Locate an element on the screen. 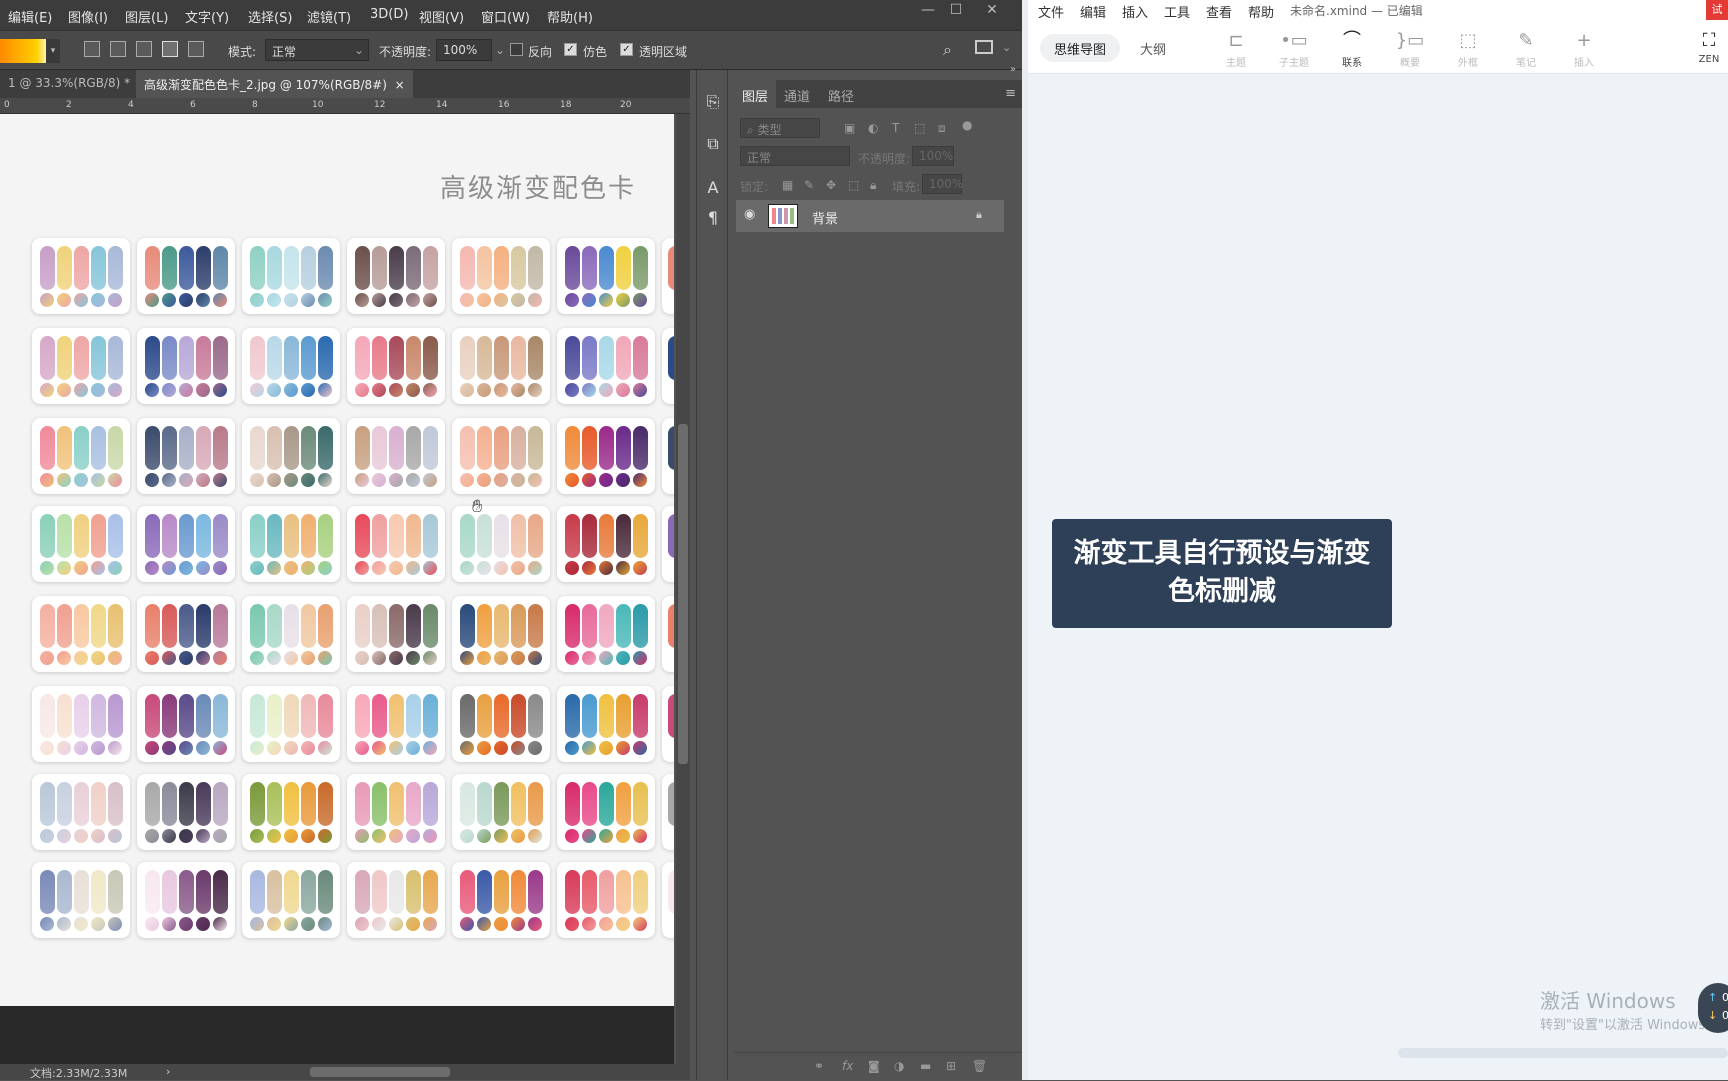 The width and height of the screenshot is (1728, 1081). angle-gradient-icon is located at coordinates (144, 49).